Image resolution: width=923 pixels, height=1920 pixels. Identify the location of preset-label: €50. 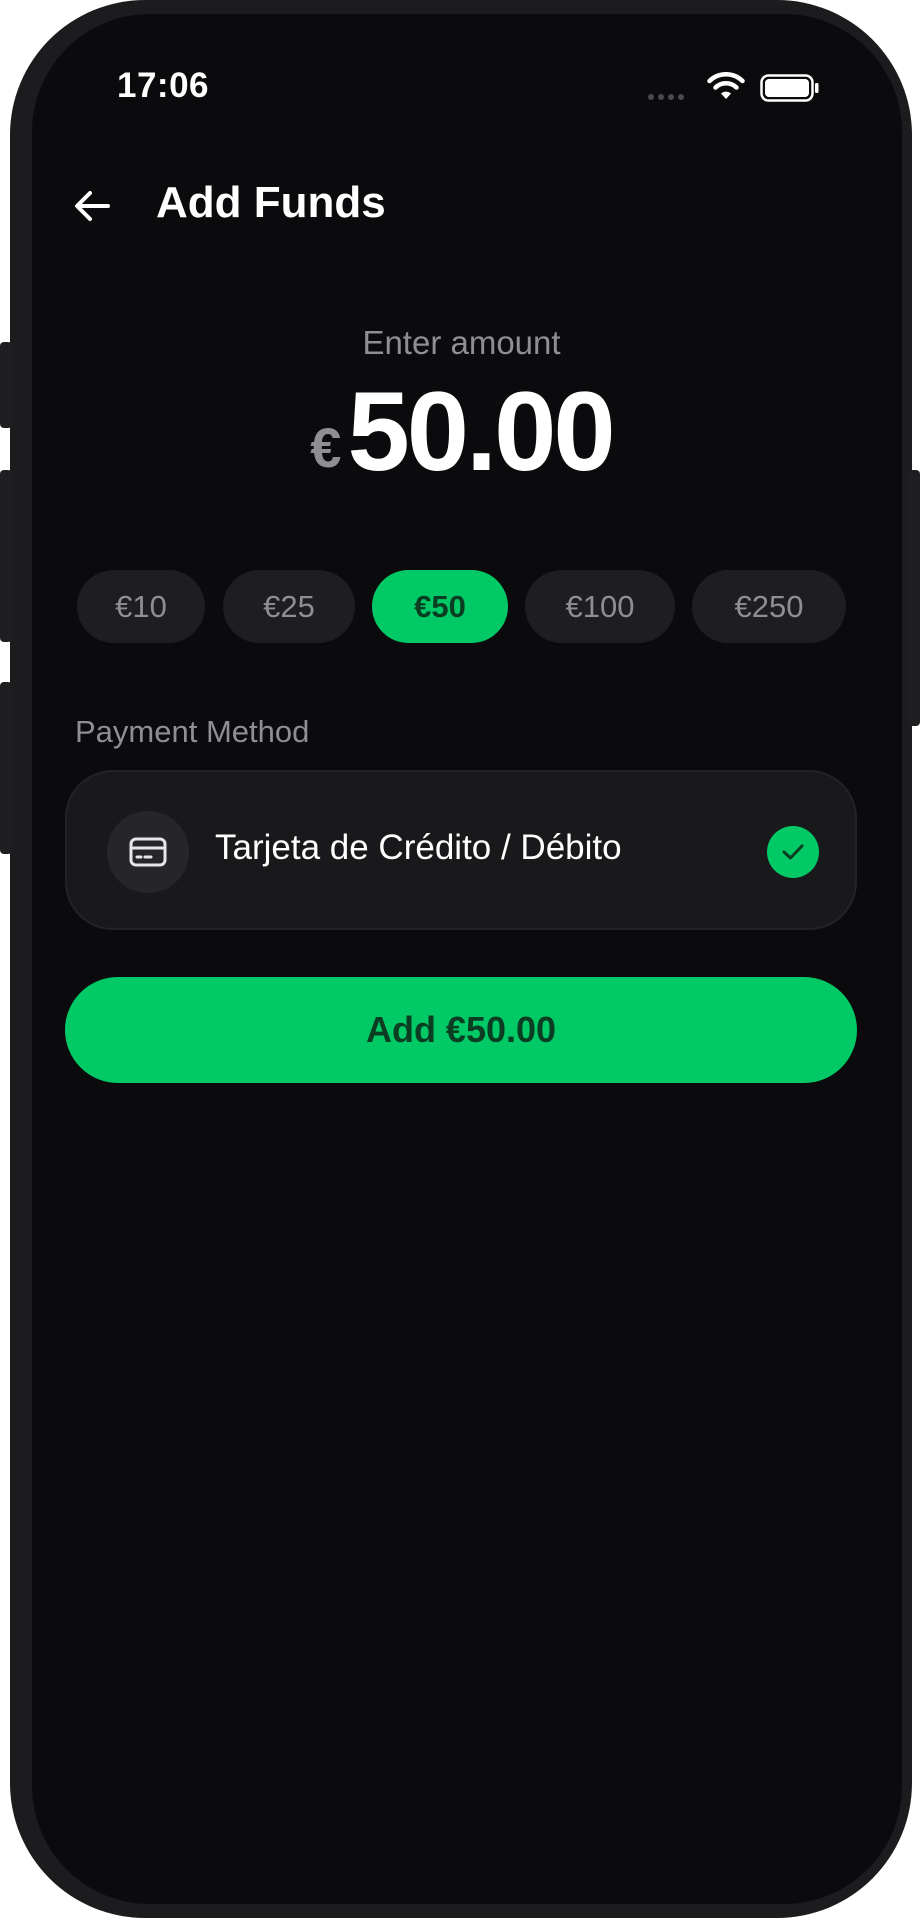
(440, 606).